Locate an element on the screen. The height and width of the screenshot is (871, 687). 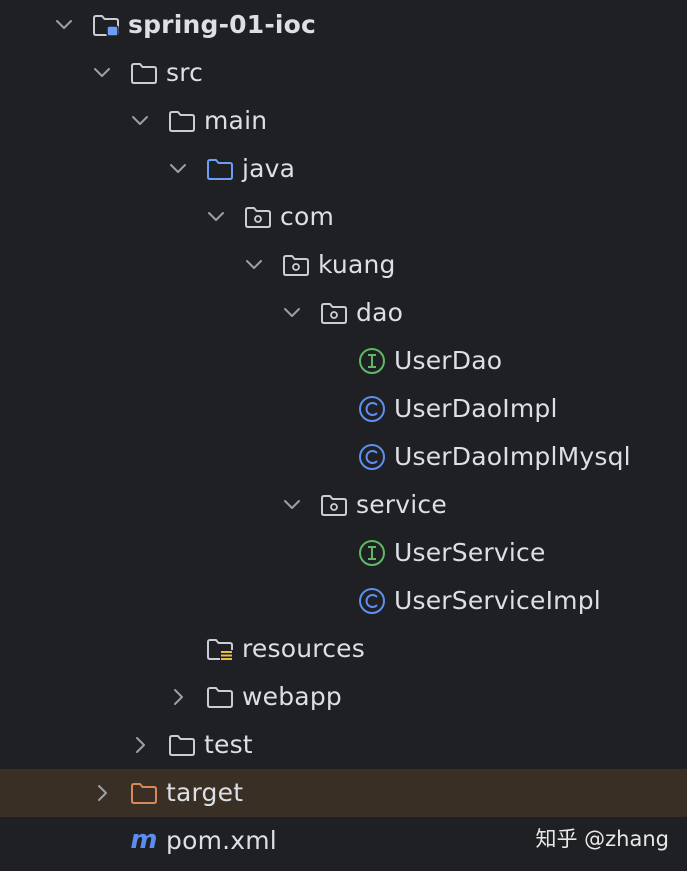
tree-item-label: spring-01-ioc is located at coordinates (222, 24).